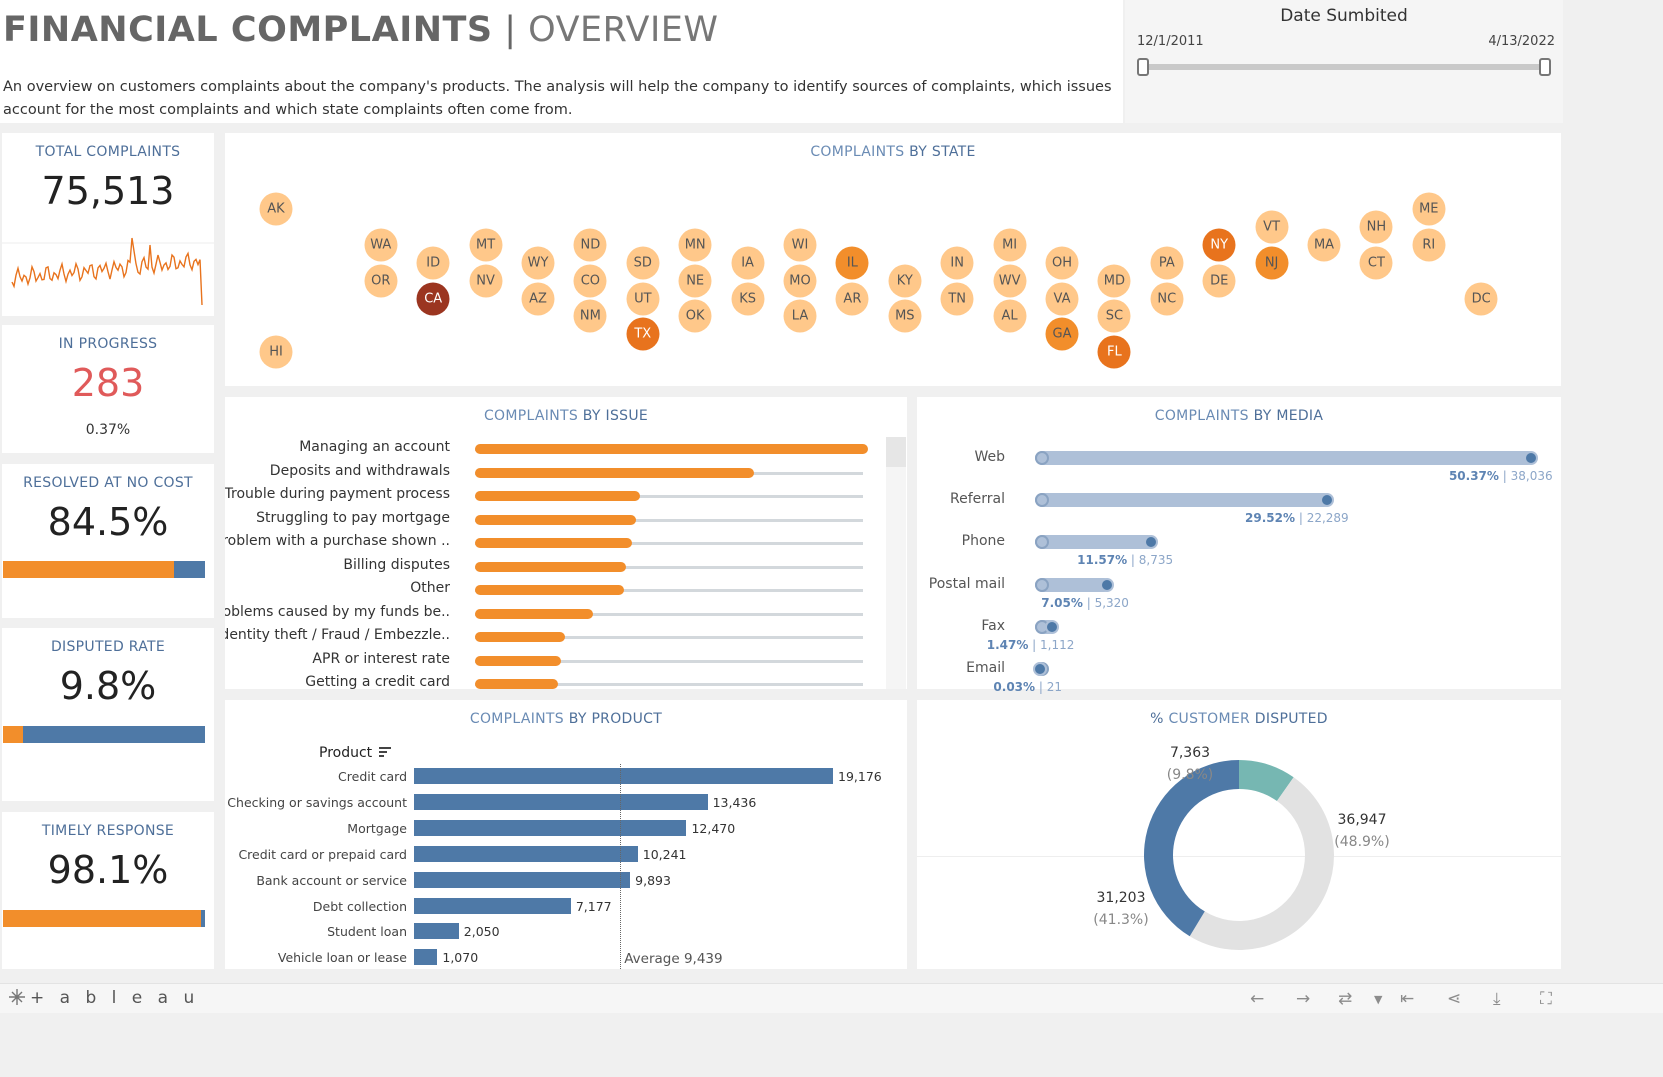 The width and height of the screenshot is (1663, 1077). Describe the element at coordinates (1027, 687) in the screenshot. I see `media-value: 0.03% | 21` at that location.